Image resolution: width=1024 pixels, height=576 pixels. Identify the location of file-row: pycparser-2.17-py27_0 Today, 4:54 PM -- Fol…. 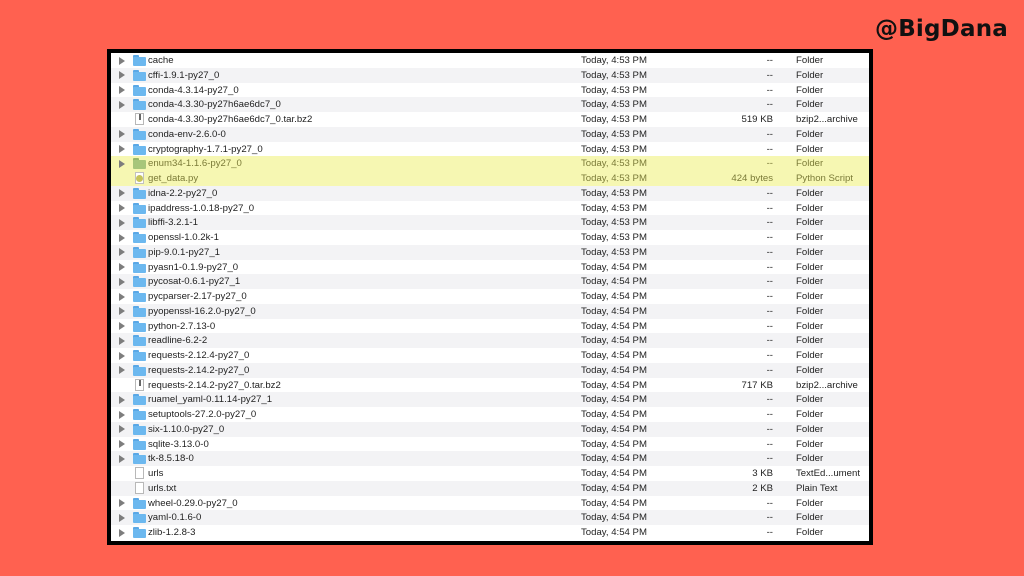
(490, 296).